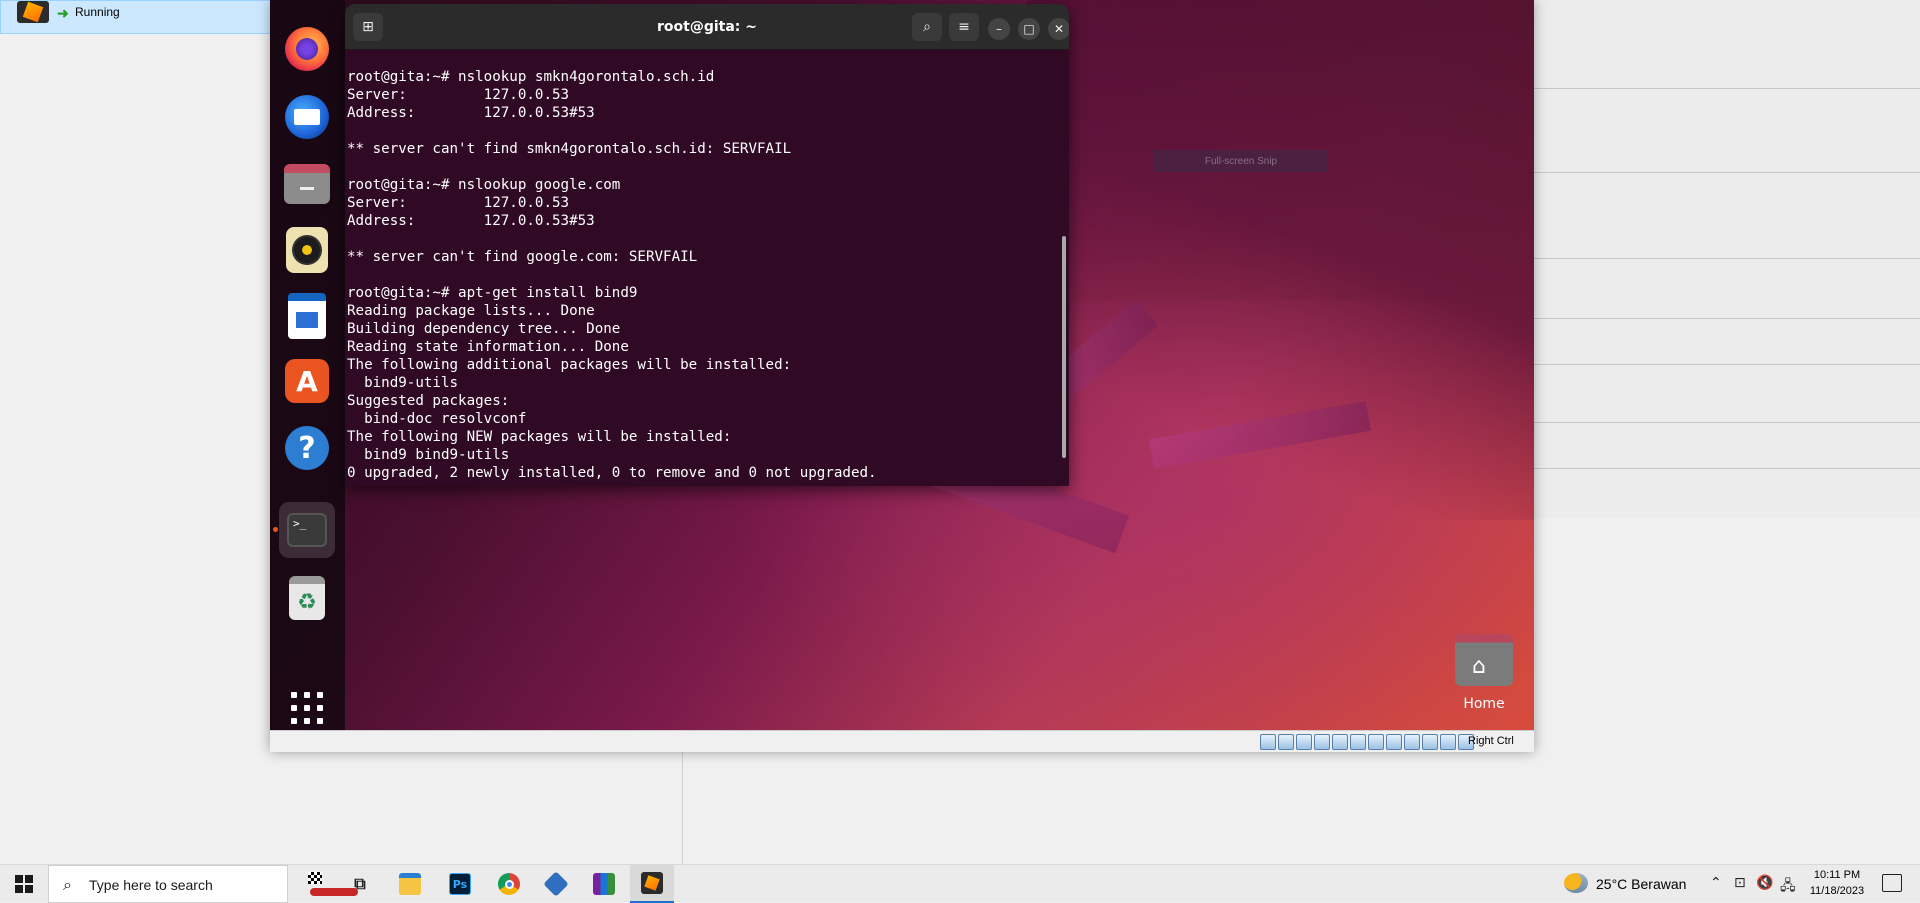 The height and width of the screenshot is (903, 1920). Describe the element at coordinates (1058, 29) in the screenshot. I see `close-button: ✕` at that location.